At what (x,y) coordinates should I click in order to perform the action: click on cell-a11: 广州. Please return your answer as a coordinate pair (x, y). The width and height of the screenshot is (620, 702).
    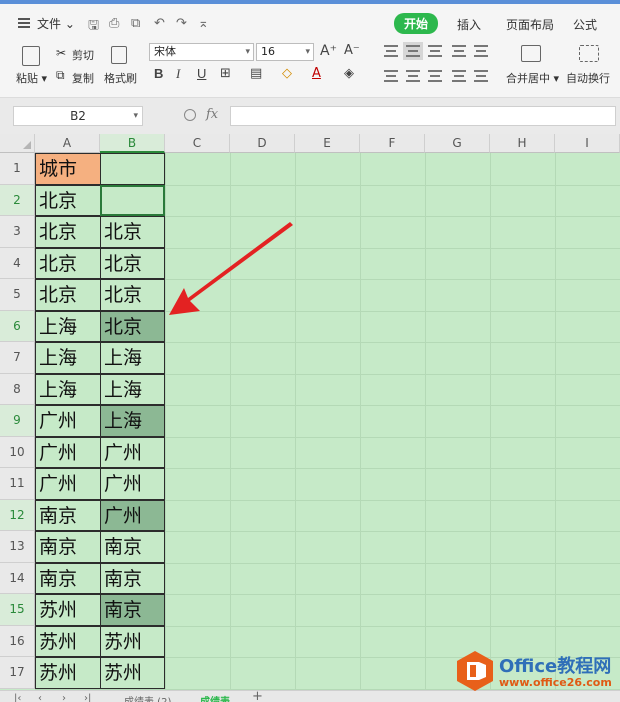
    Looking at the image, I should click on (68, 484).